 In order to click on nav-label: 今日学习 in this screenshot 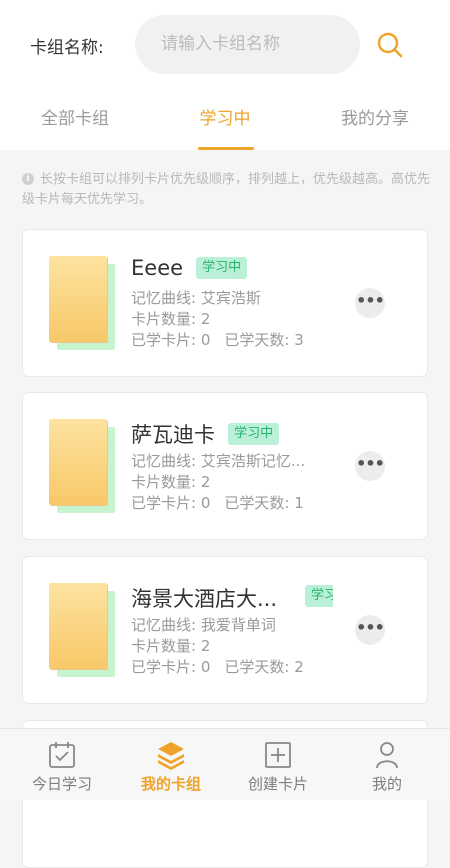, I will do `click(61, 784)`.